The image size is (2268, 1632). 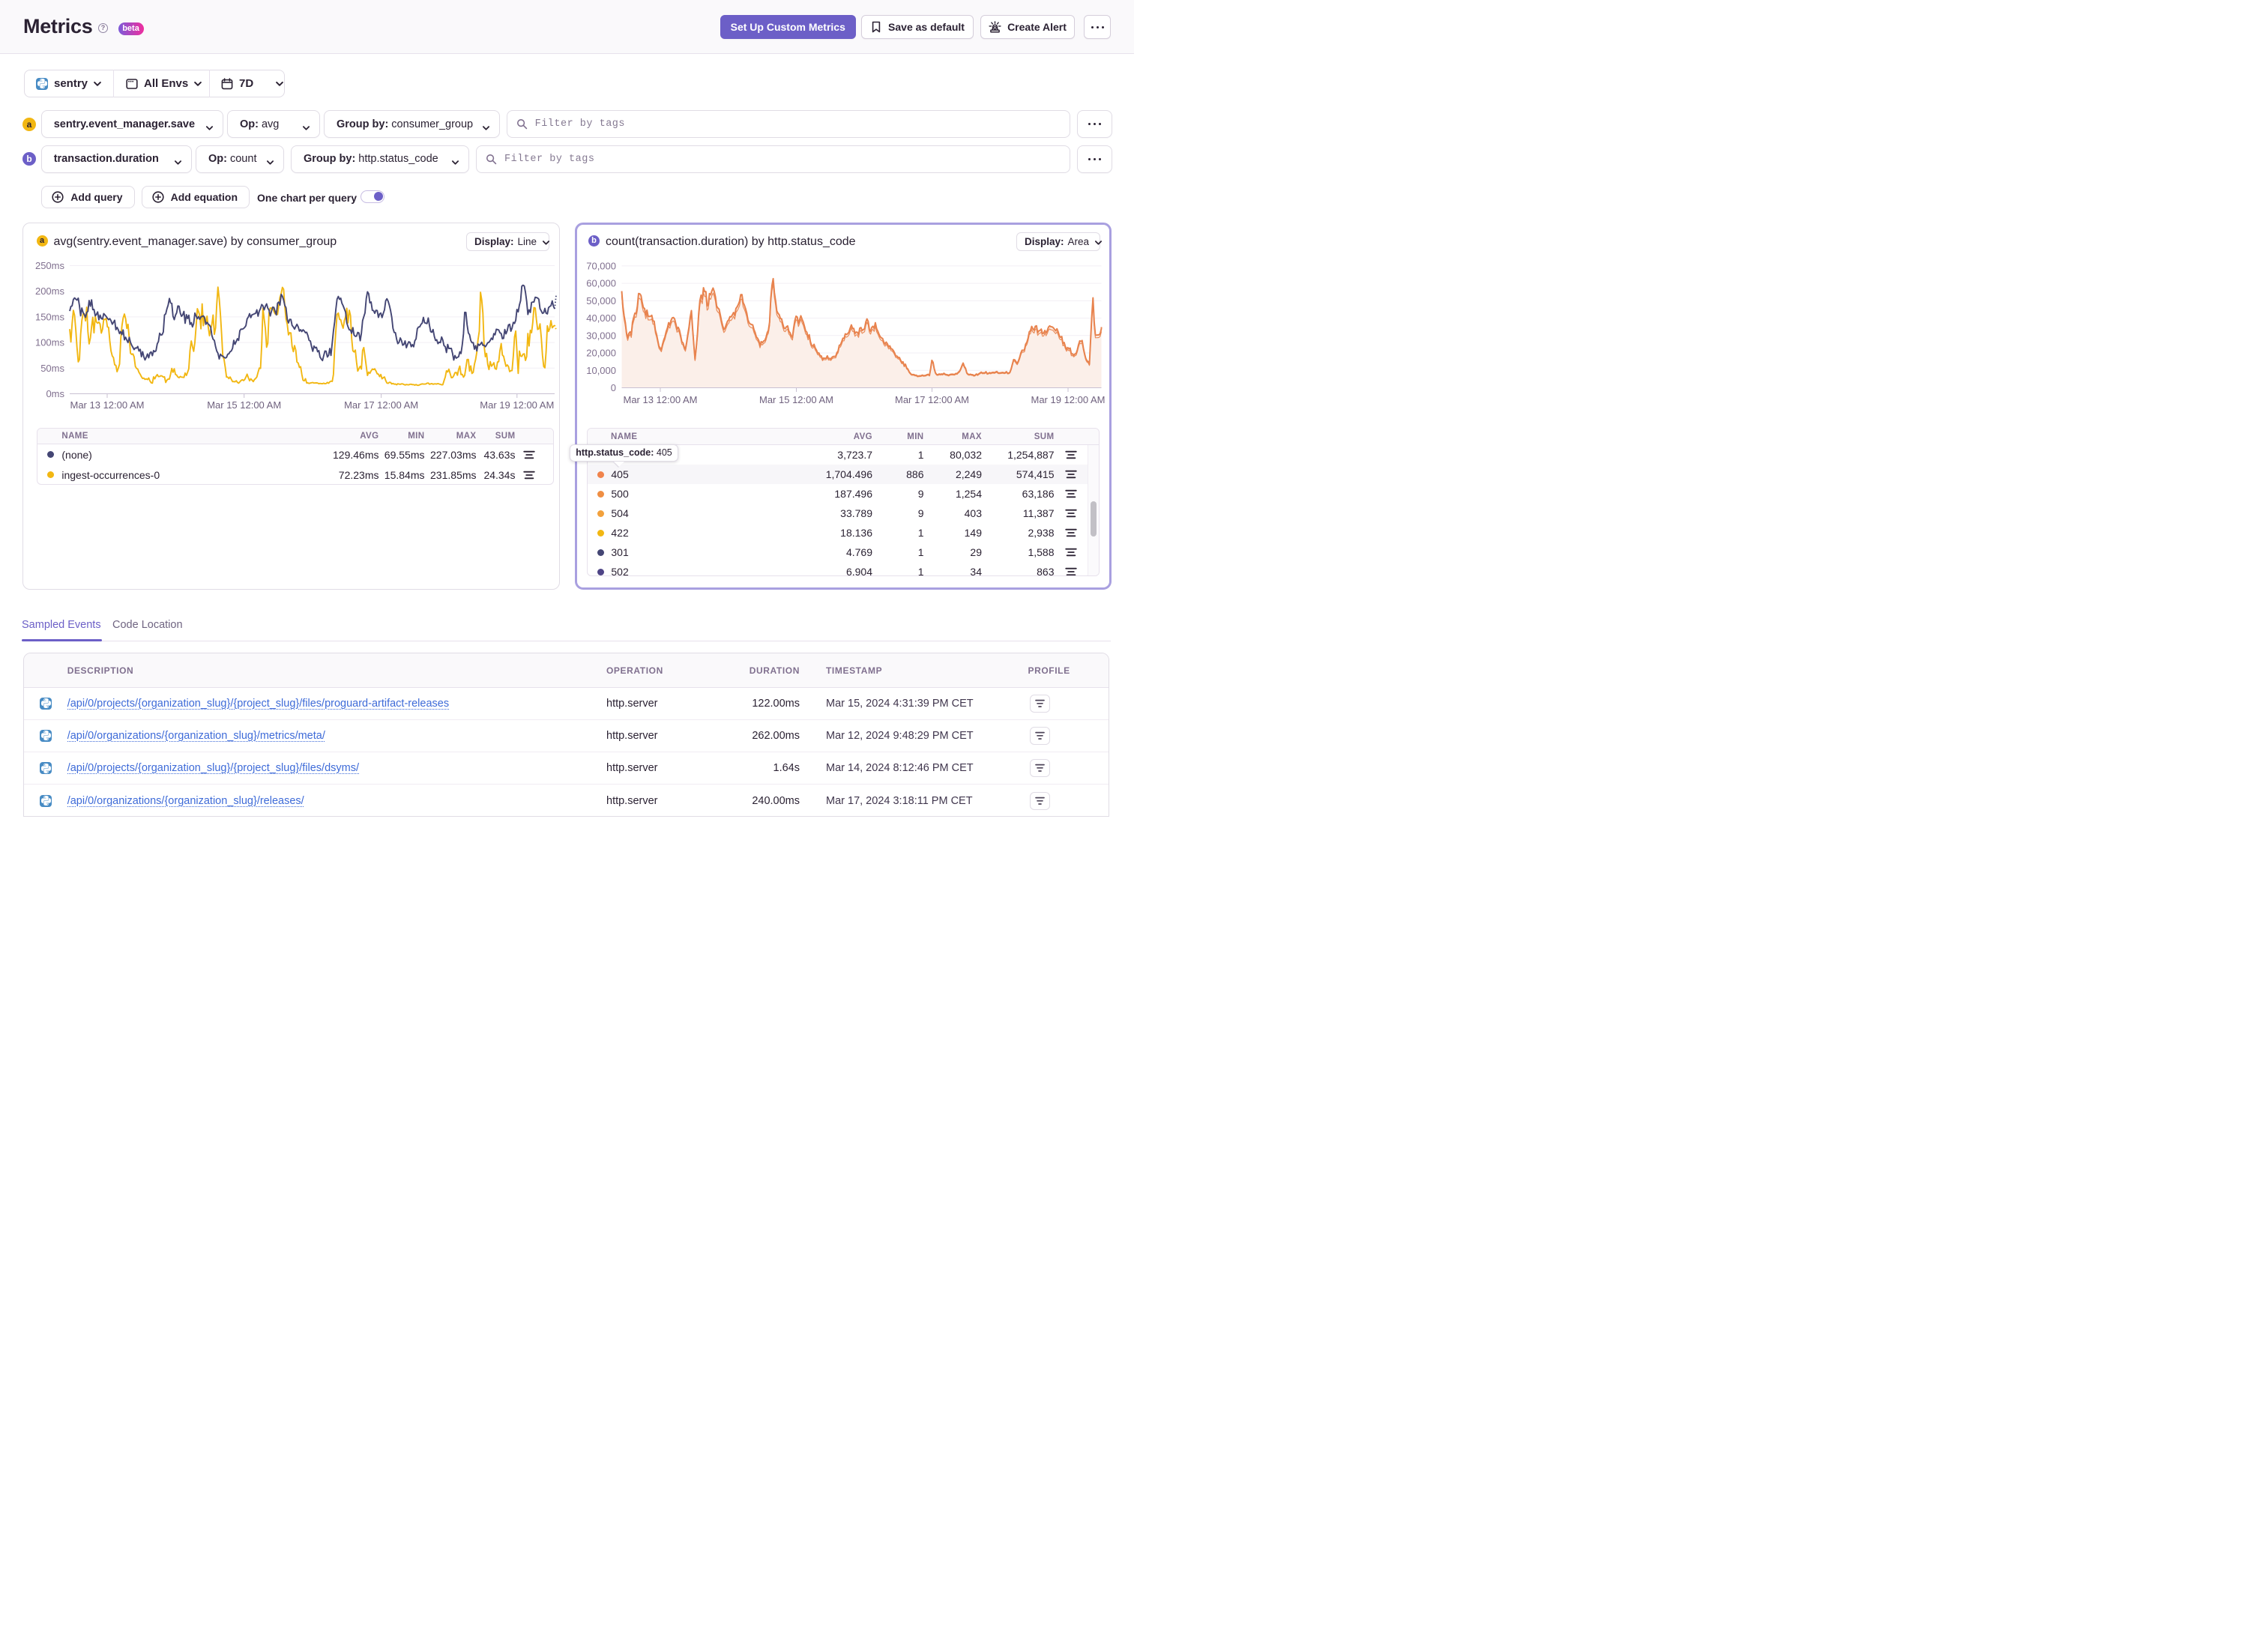 I want to click on svg-text: 250ms, so click(x=50, y=265).